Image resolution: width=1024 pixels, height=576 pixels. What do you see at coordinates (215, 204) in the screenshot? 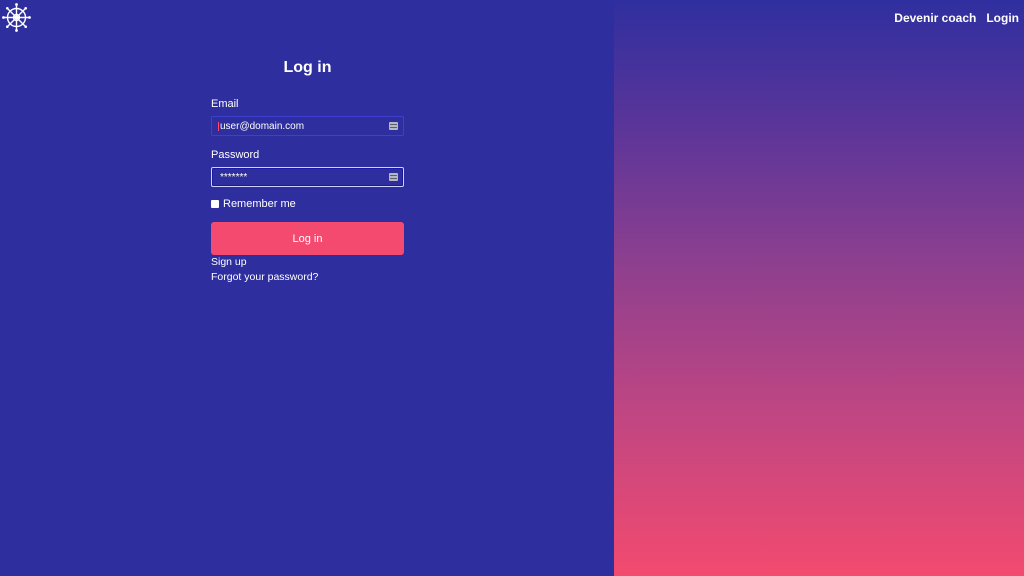
I see `remember-me-checkbox` at bounding box center [215, 204].